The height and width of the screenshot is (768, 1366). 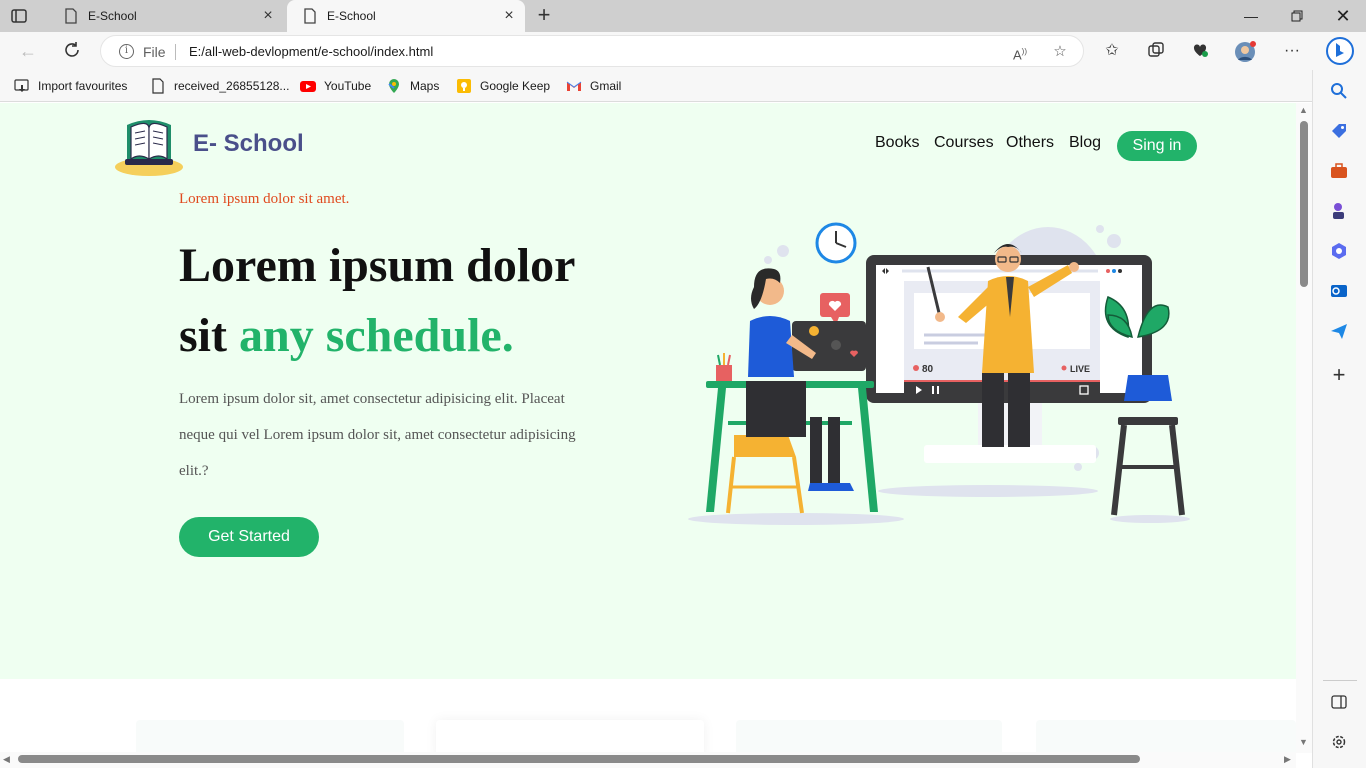 What do you see at coordinates (1343, 16) in the screenshot?
I see `close-window-icon: ✕` at bounding box center [1343, 16].